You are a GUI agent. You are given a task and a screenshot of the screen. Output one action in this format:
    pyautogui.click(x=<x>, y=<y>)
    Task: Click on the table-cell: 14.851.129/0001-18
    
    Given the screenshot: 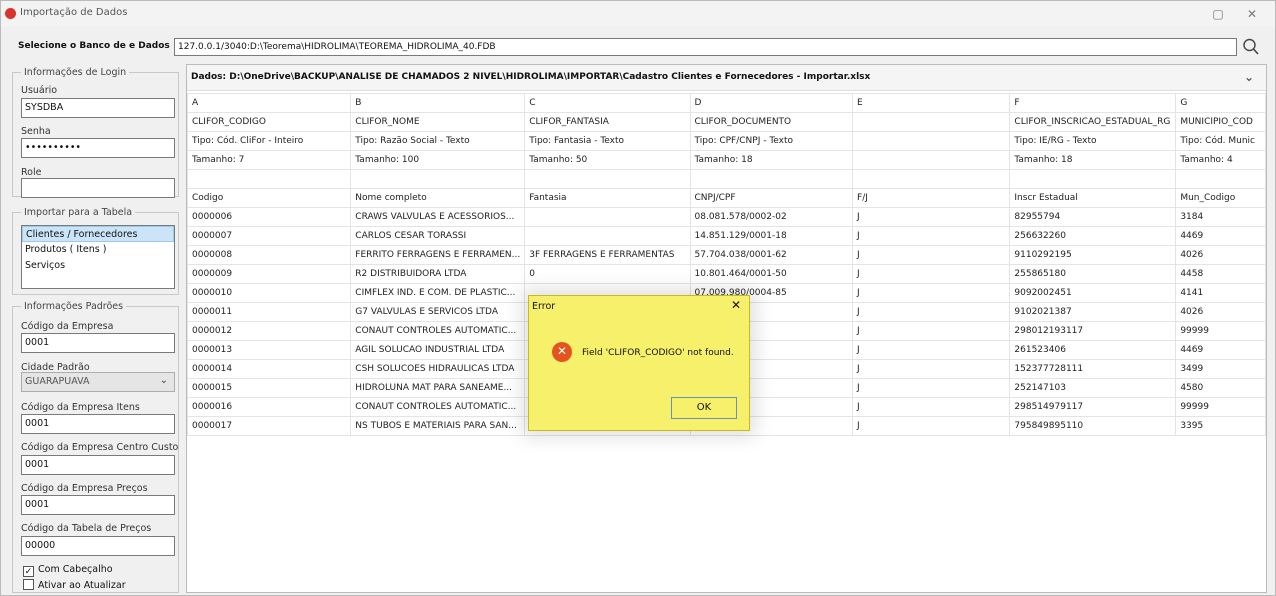 What is the action you would take?
    pyautogui.click(x=771, y=236)
    